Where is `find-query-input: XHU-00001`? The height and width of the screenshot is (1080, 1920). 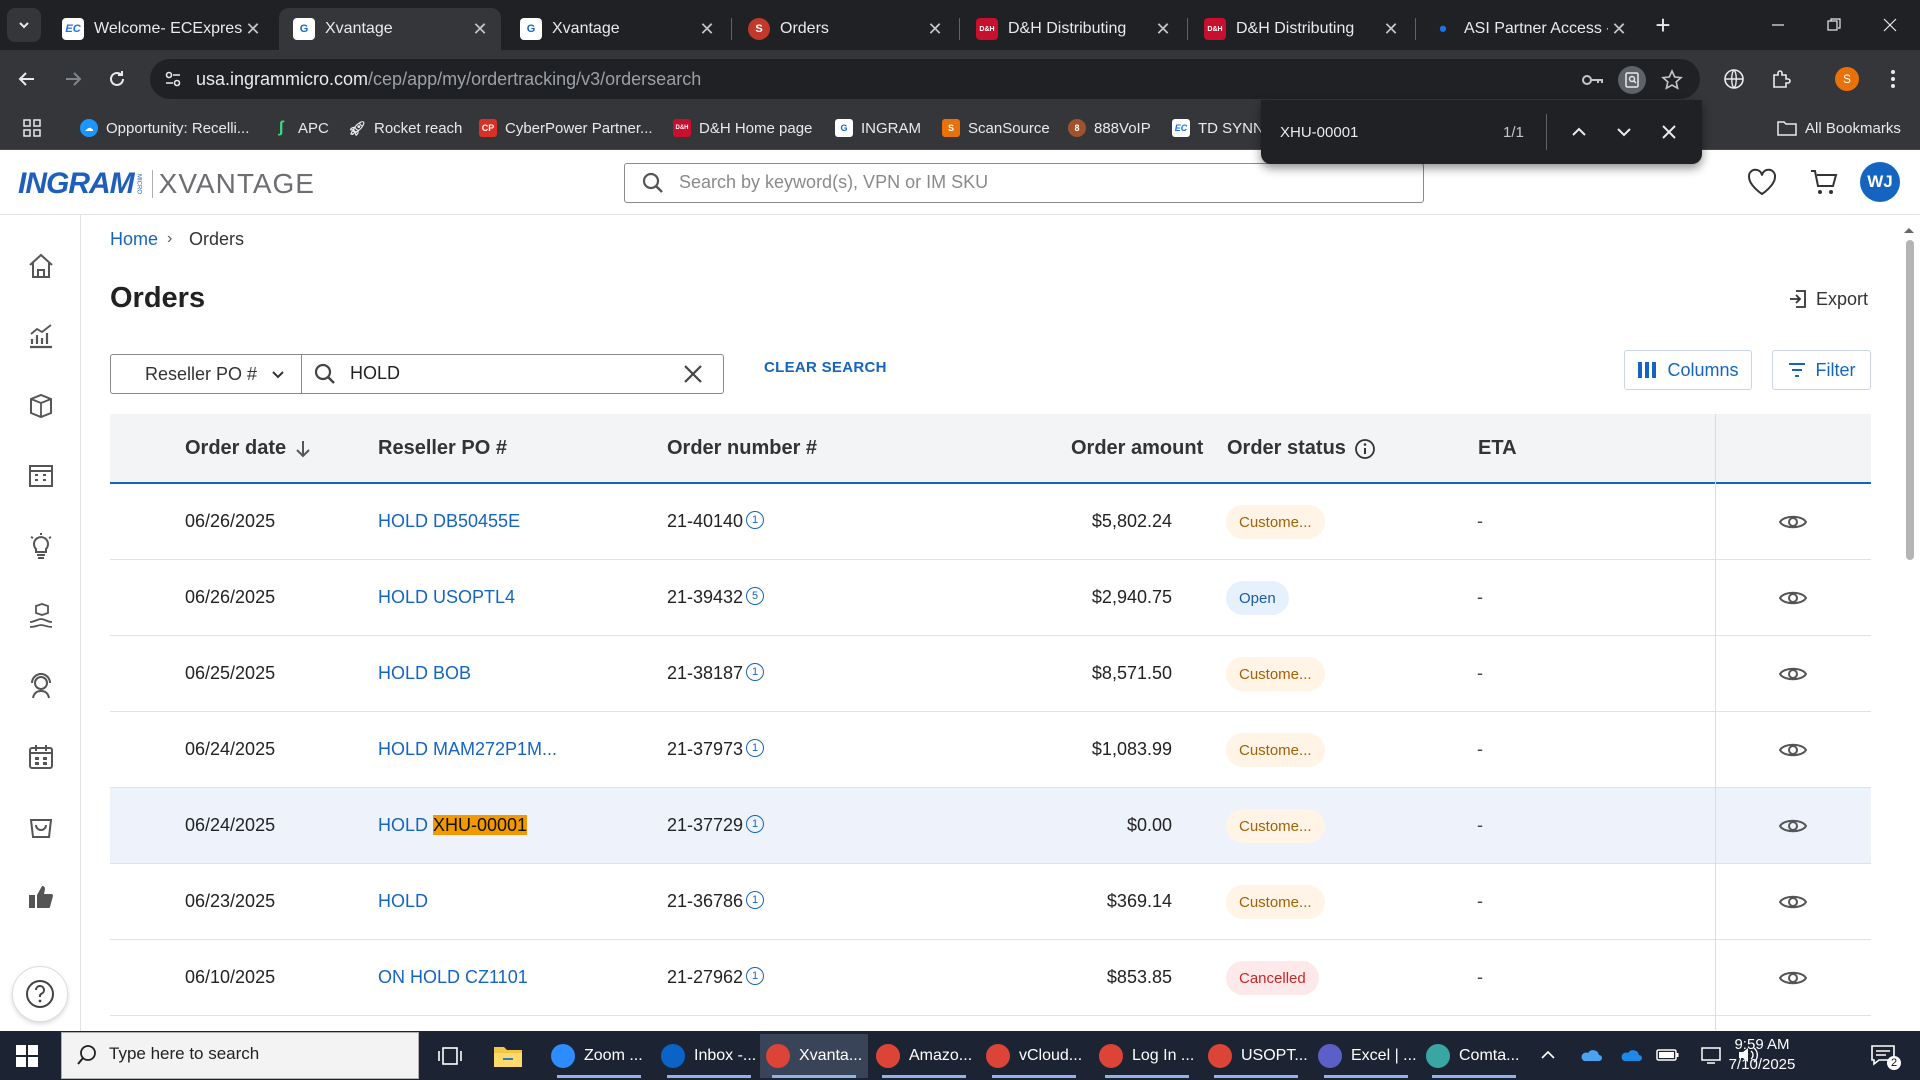
find-query-input: XHU-00001 is located at coordinates (1319, 132).